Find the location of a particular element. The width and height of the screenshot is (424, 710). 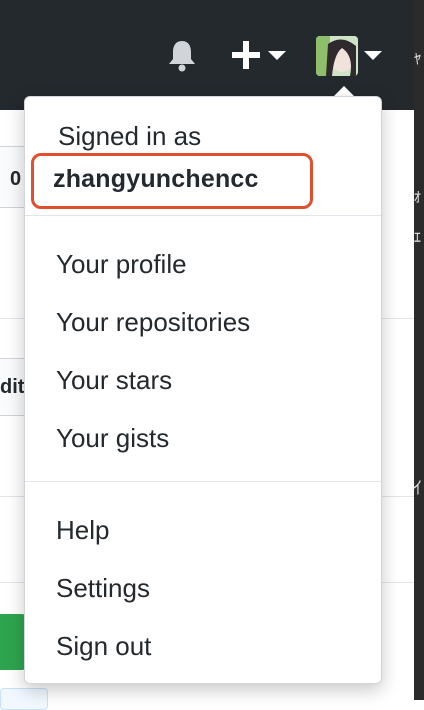

menu-item-your-profile: Your profile is located at coordinates (121, 264).